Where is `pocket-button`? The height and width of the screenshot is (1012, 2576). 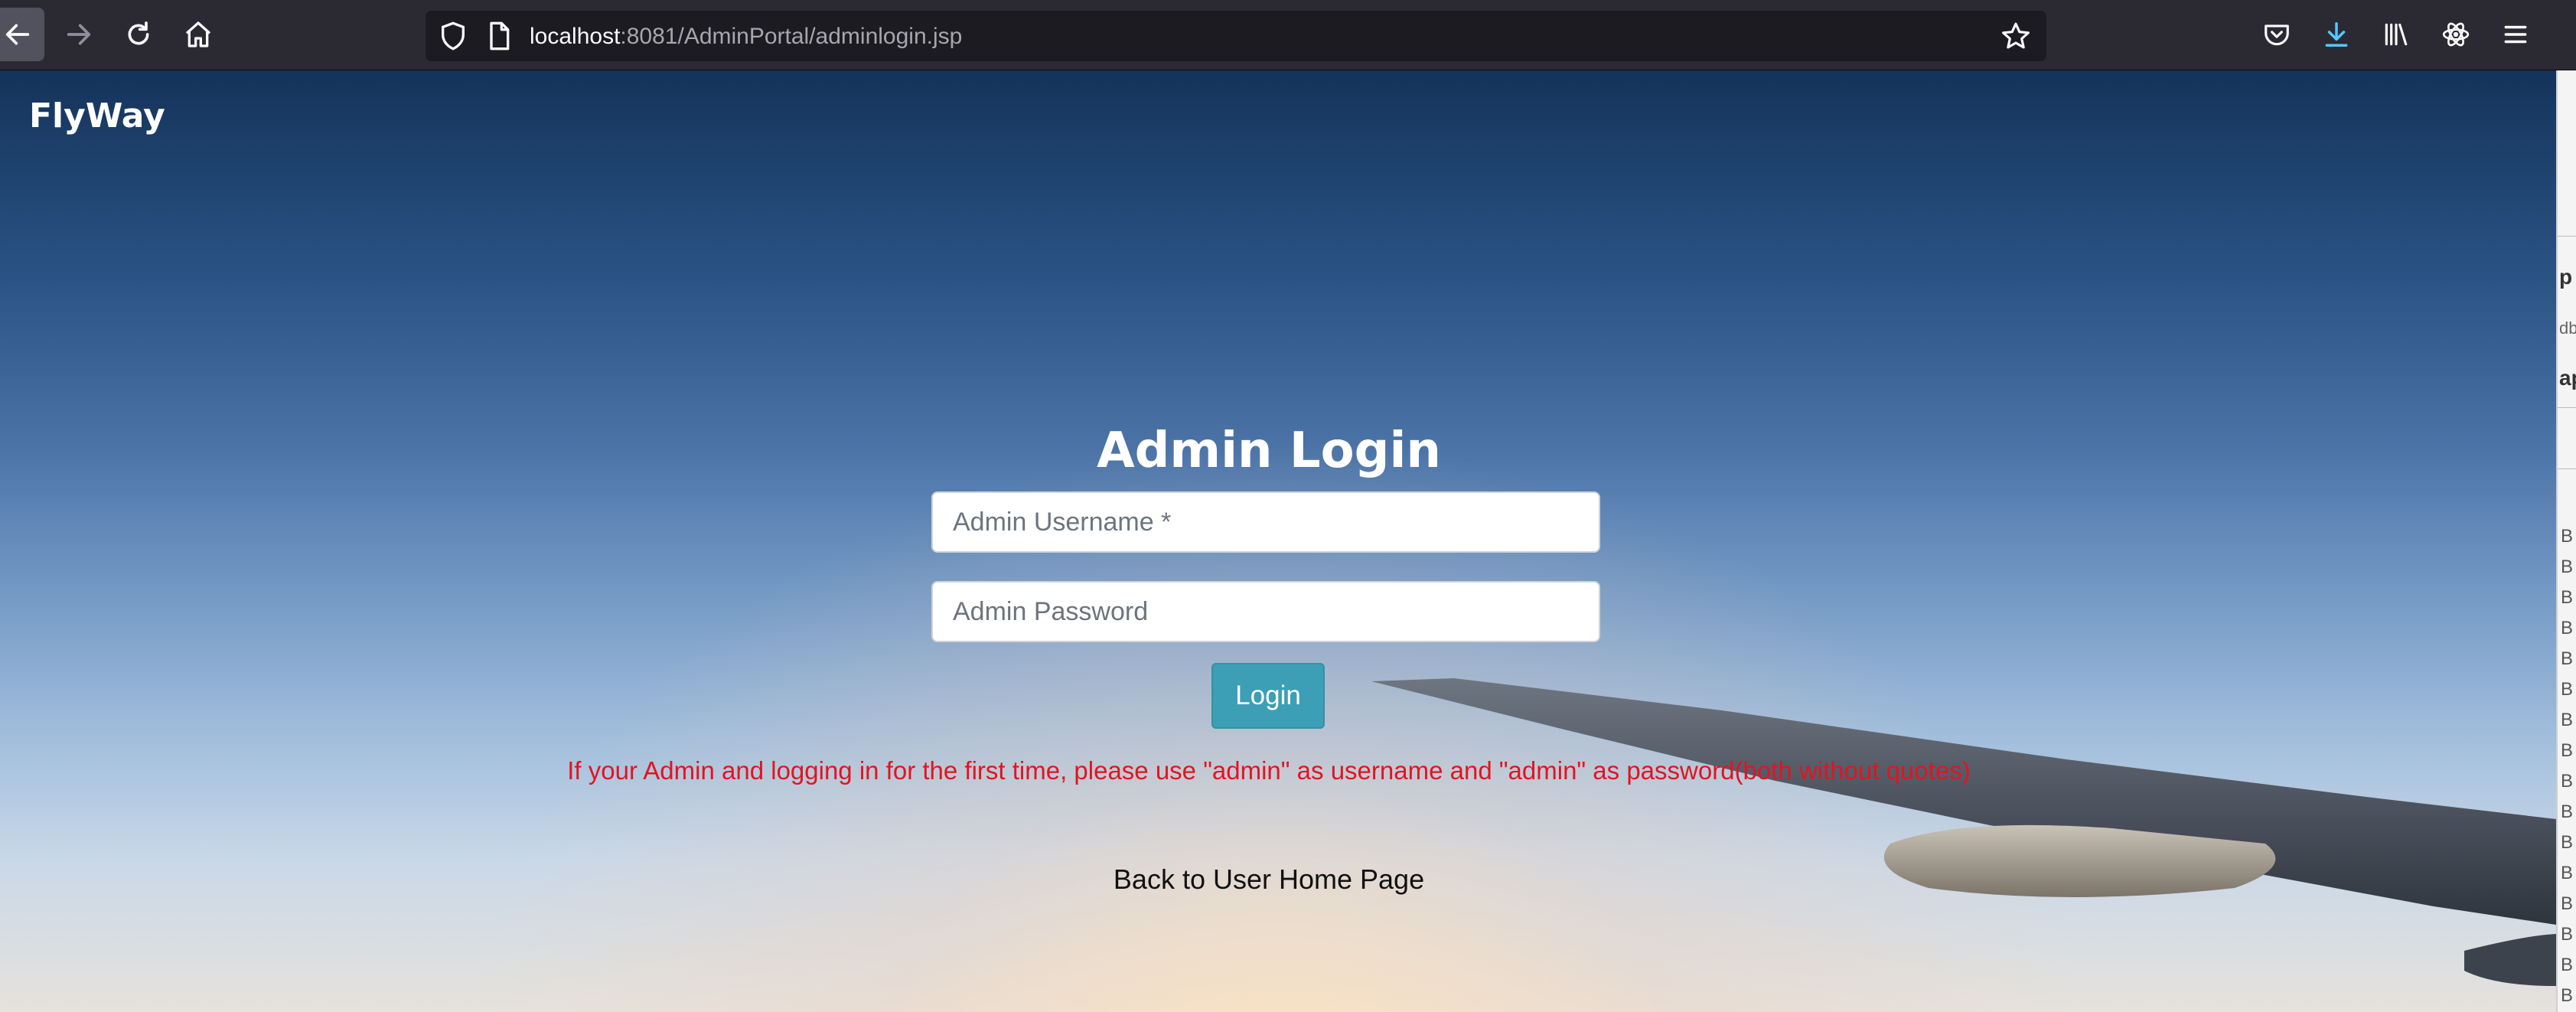 pocket-button is located at coordinates (2276, 34).